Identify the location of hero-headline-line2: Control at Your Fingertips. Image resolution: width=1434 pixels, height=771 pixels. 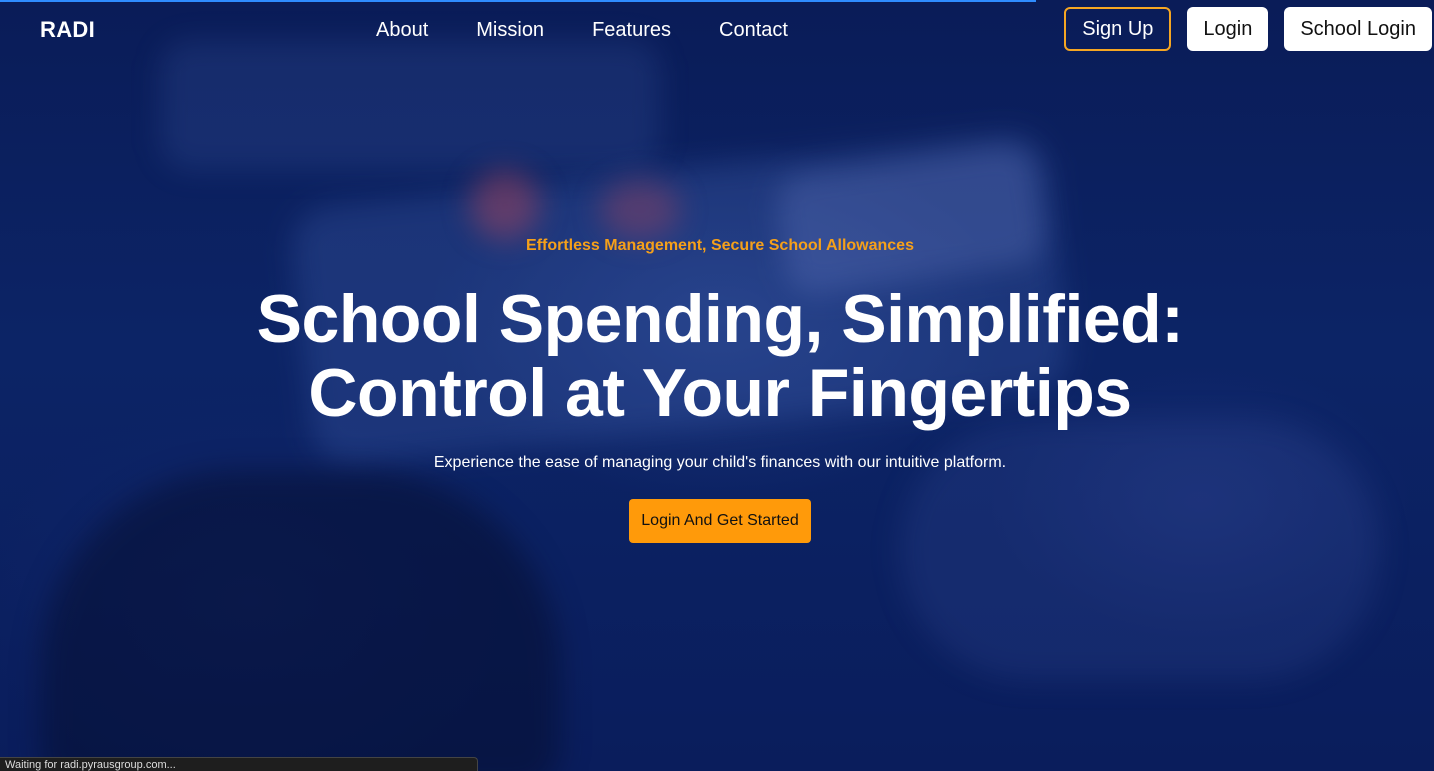
(720, 393).